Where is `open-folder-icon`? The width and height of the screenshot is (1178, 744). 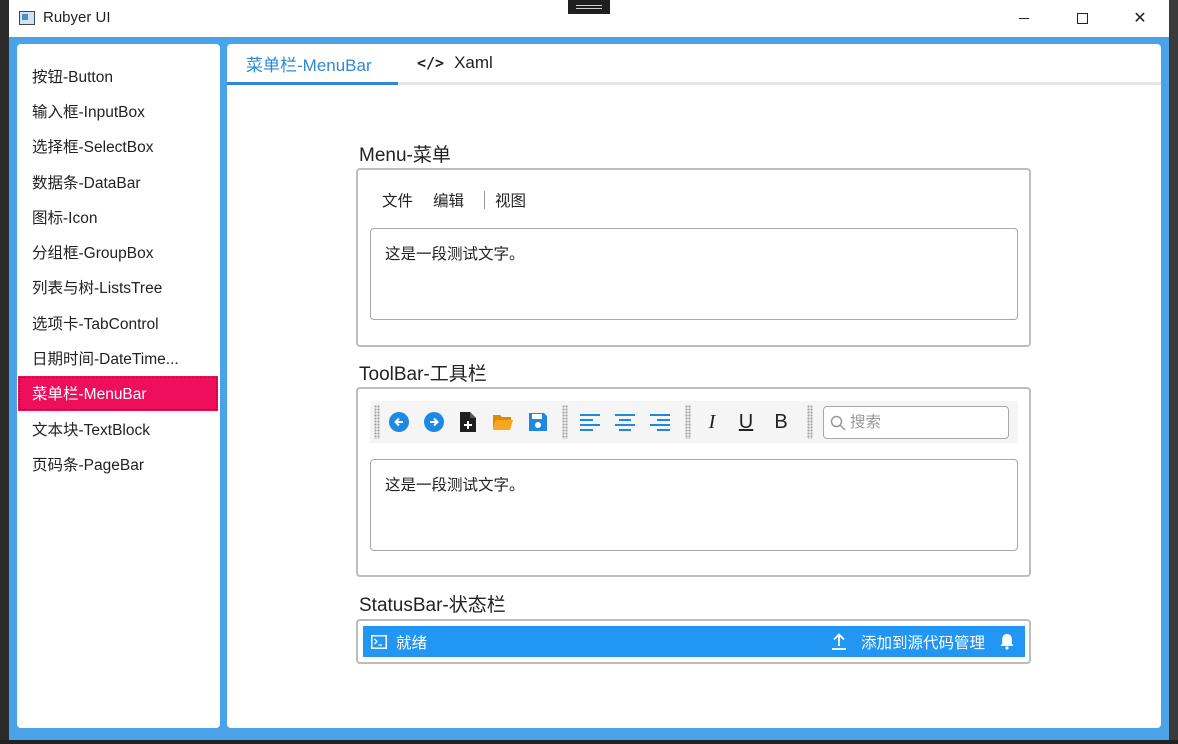 open-folder-icon is located at coordinates (503, 422).